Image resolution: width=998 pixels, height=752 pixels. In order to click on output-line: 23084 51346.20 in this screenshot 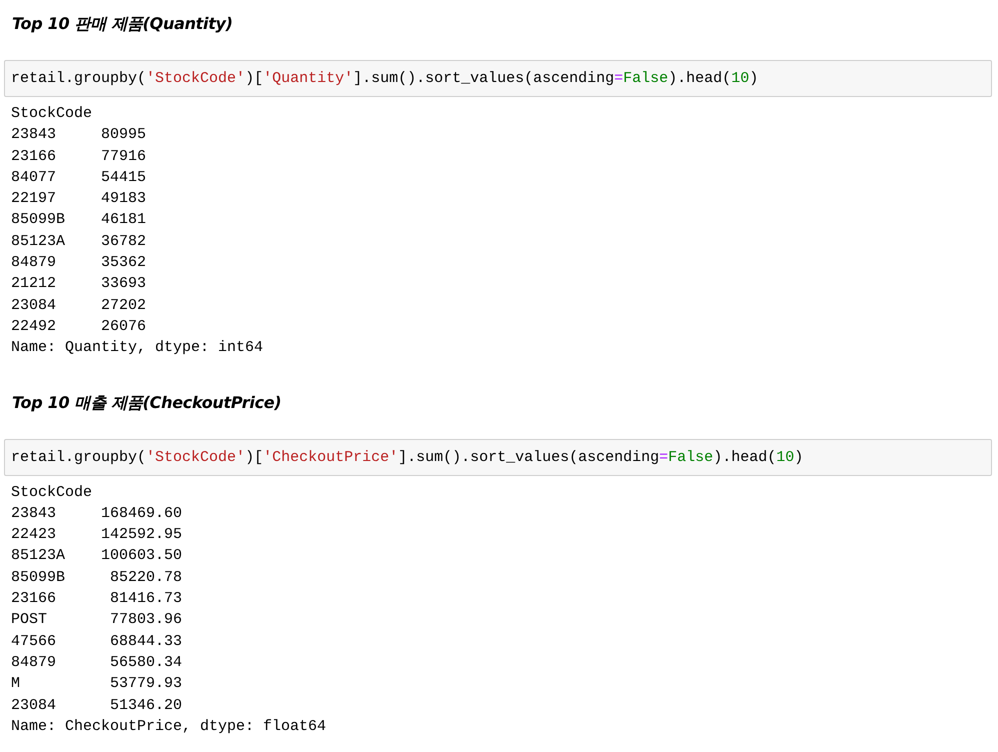, I will do `click(97, 706)`.